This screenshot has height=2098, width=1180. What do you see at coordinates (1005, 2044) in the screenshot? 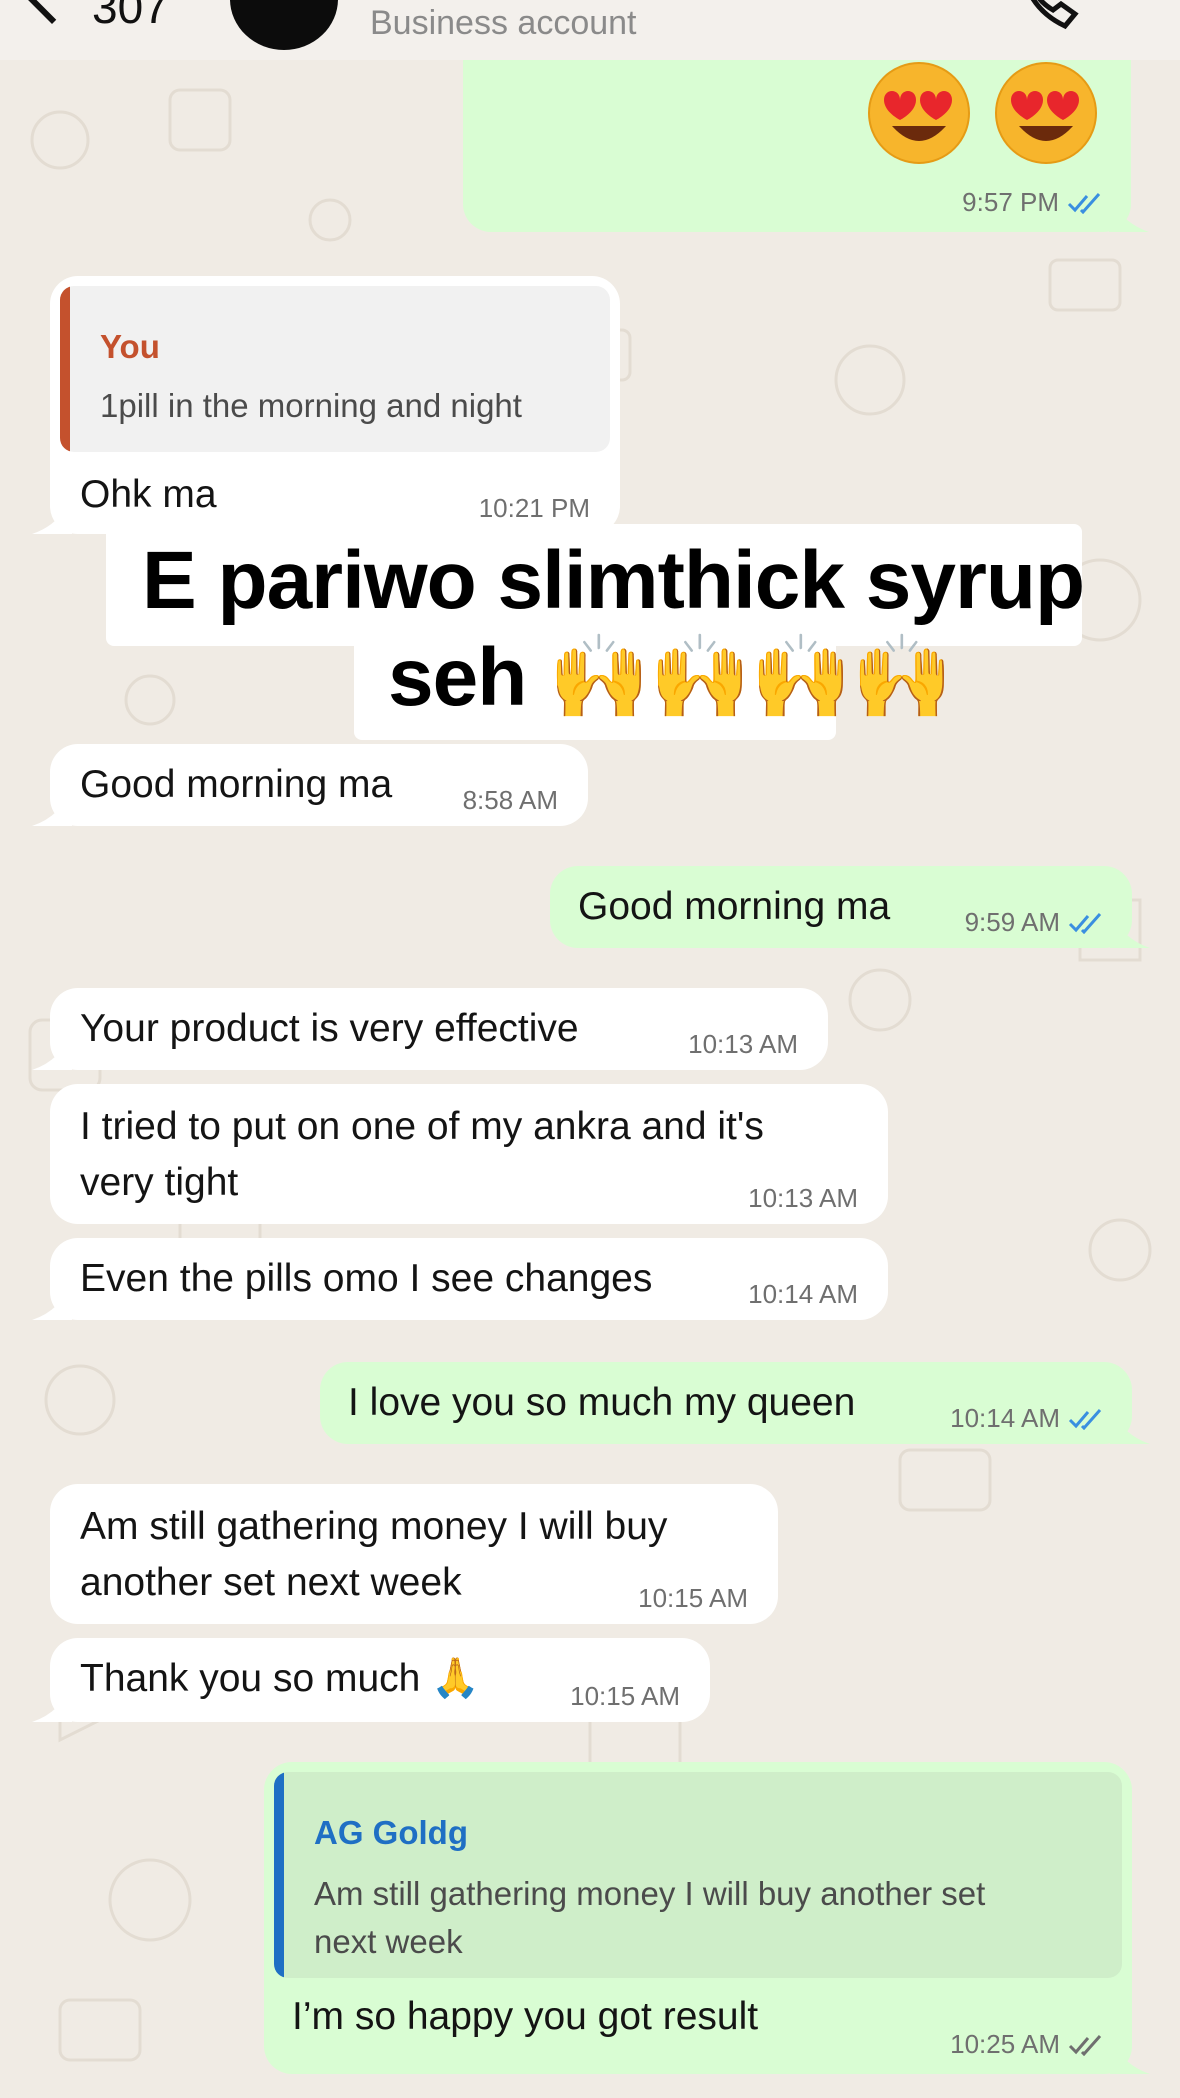
I see `message-time: 10:25 AM` at bounding box center [1005, 2044].